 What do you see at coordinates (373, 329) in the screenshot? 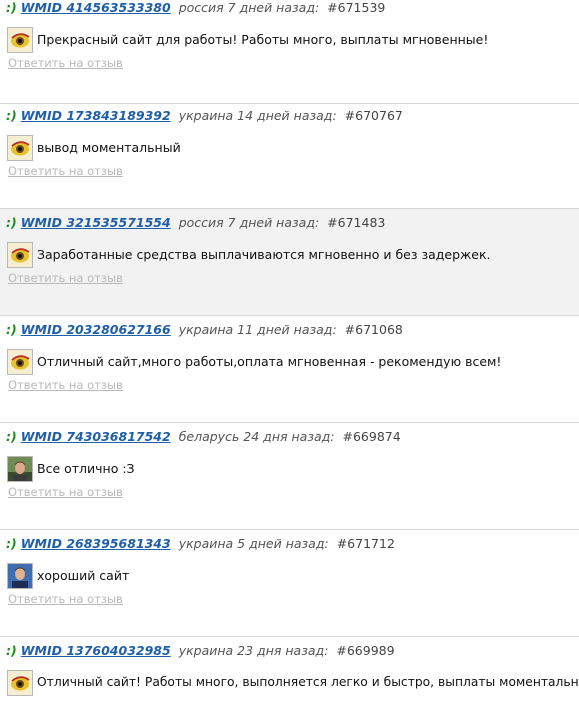
I see `review-number: #671068` at bounding box center [373, 329].